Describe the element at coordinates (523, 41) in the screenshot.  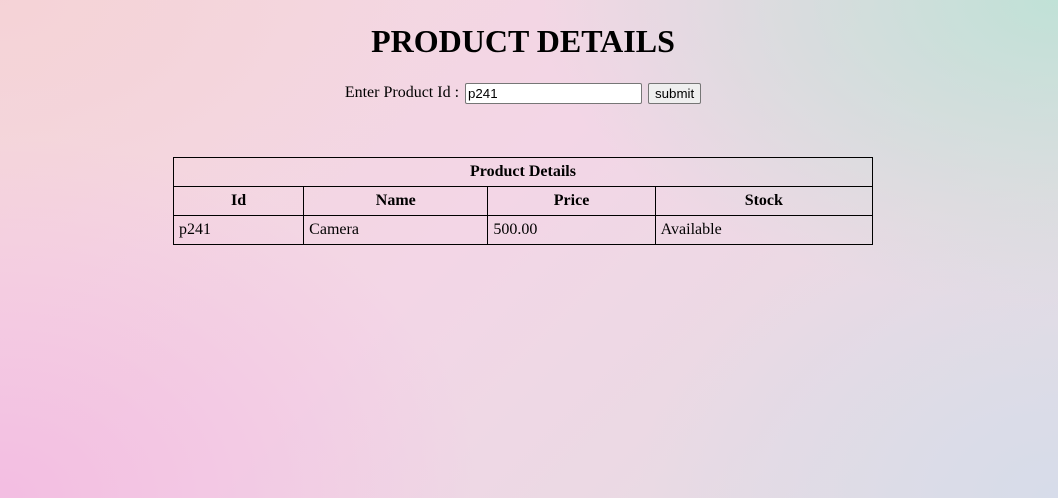
I see `page-title: PRODUCT DETAILS` at that location.